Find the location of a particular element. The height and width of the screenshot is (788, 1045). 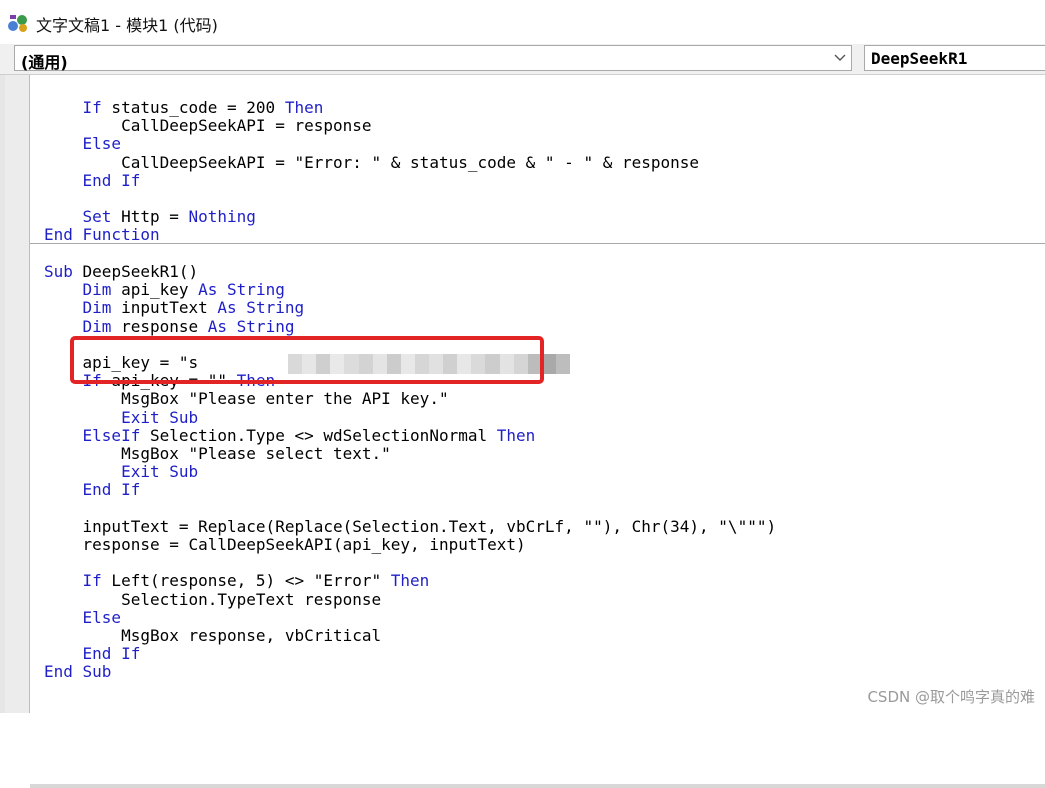

code-token: Nothing is located at coordinates (222, 217).